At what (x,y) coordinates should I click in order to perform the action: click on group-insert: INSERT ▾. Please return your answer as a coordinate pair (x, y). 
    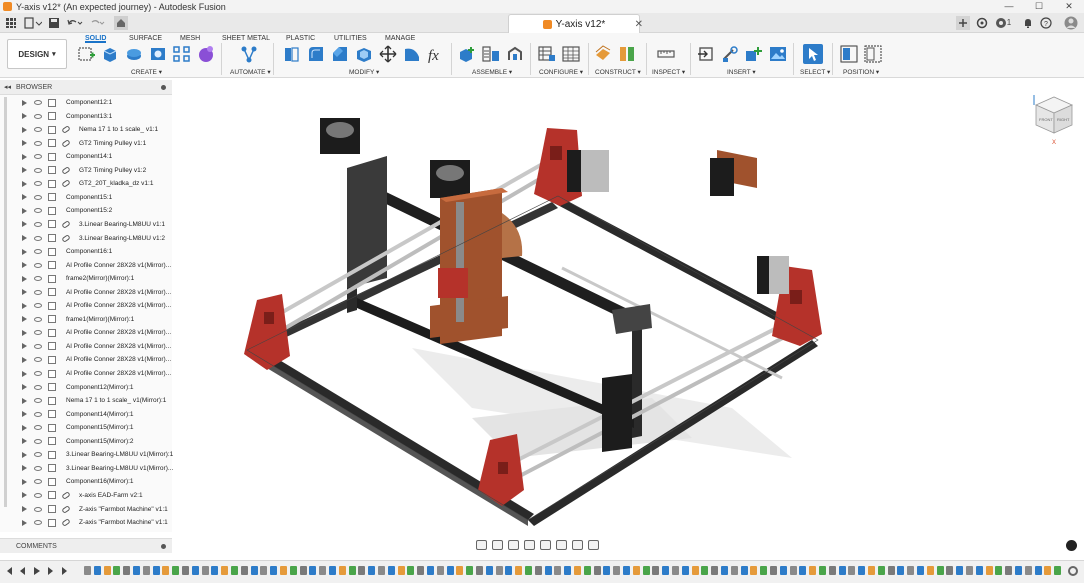
    Looking at the image, I should click on (741, 72).